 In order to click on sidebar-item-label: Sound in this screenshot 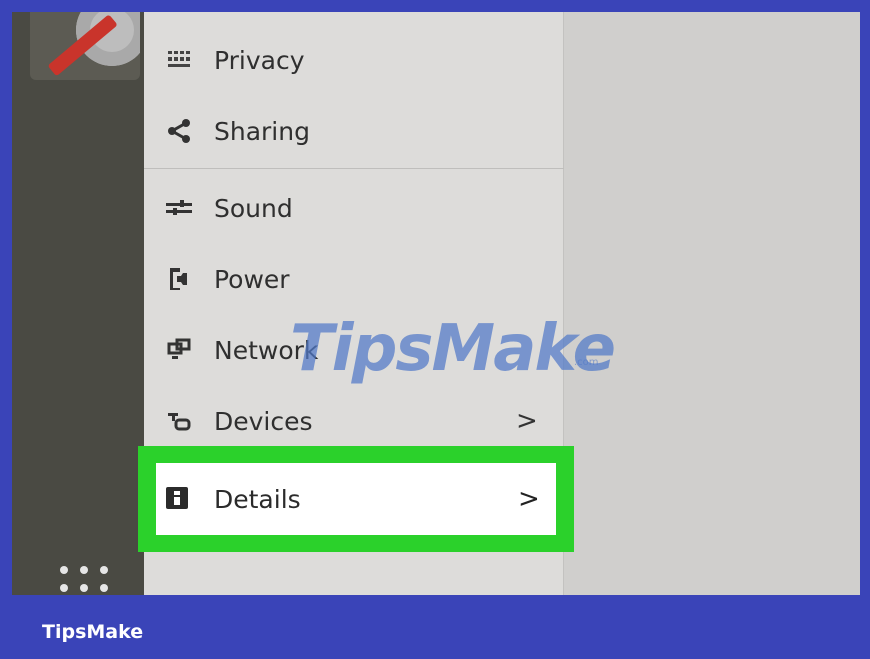, I will do `click(253, 208)`.